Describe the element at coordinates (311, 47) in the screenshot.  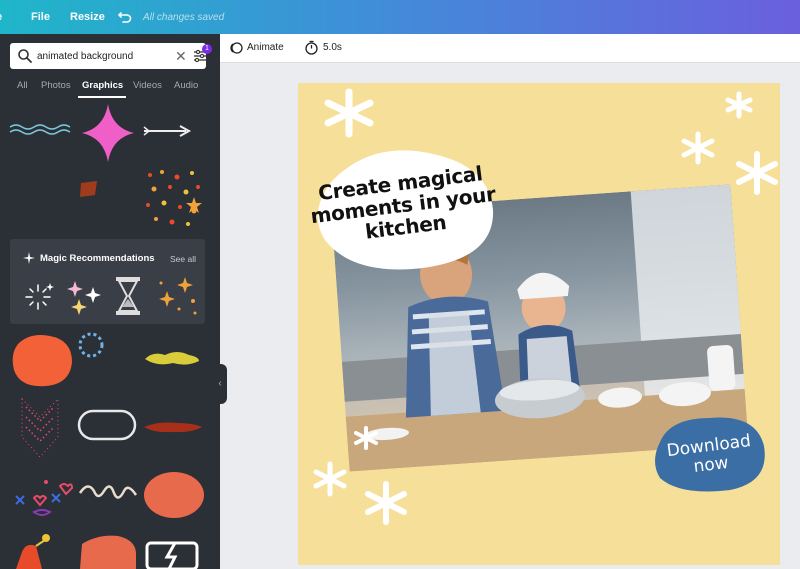
I see `timer-icon` at that location.